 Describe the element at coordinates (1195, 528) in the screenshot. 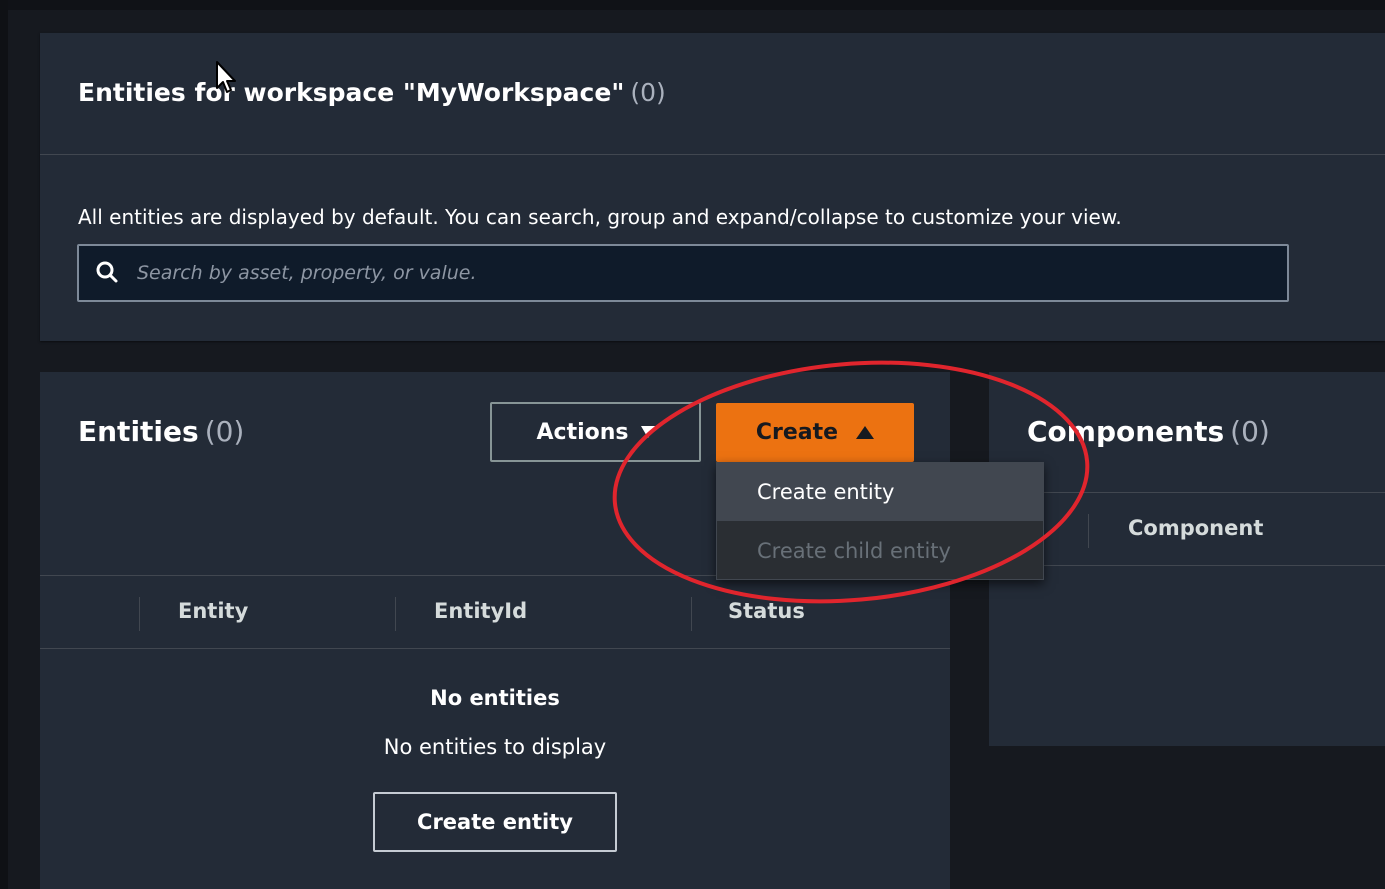

I see `column-header-component: Component` at that location.